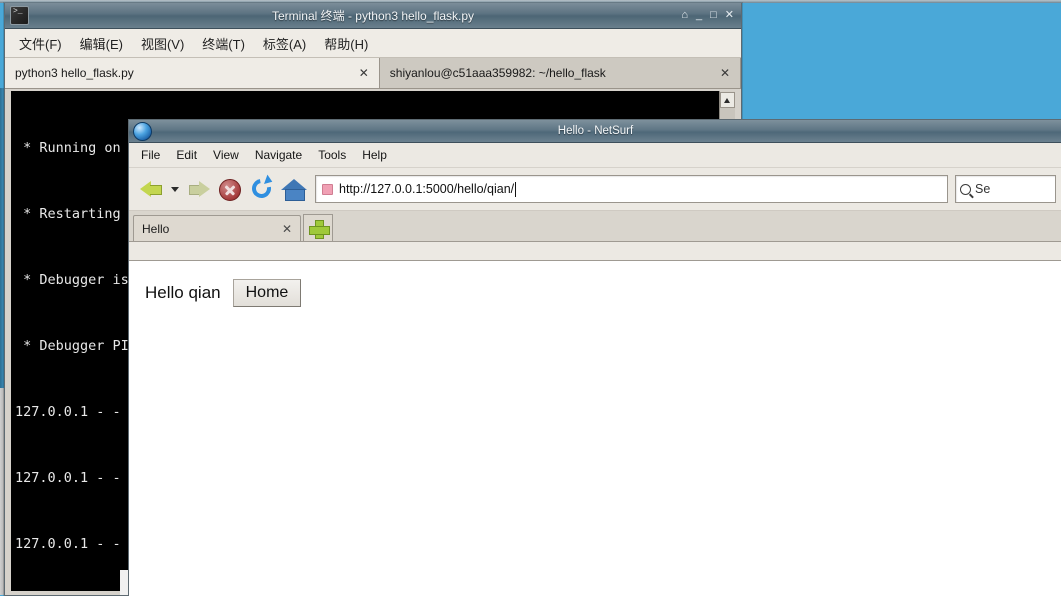  Describe the element at coordinates (374, 155) in the screenshot. I see `menu-help: Help` at that location.